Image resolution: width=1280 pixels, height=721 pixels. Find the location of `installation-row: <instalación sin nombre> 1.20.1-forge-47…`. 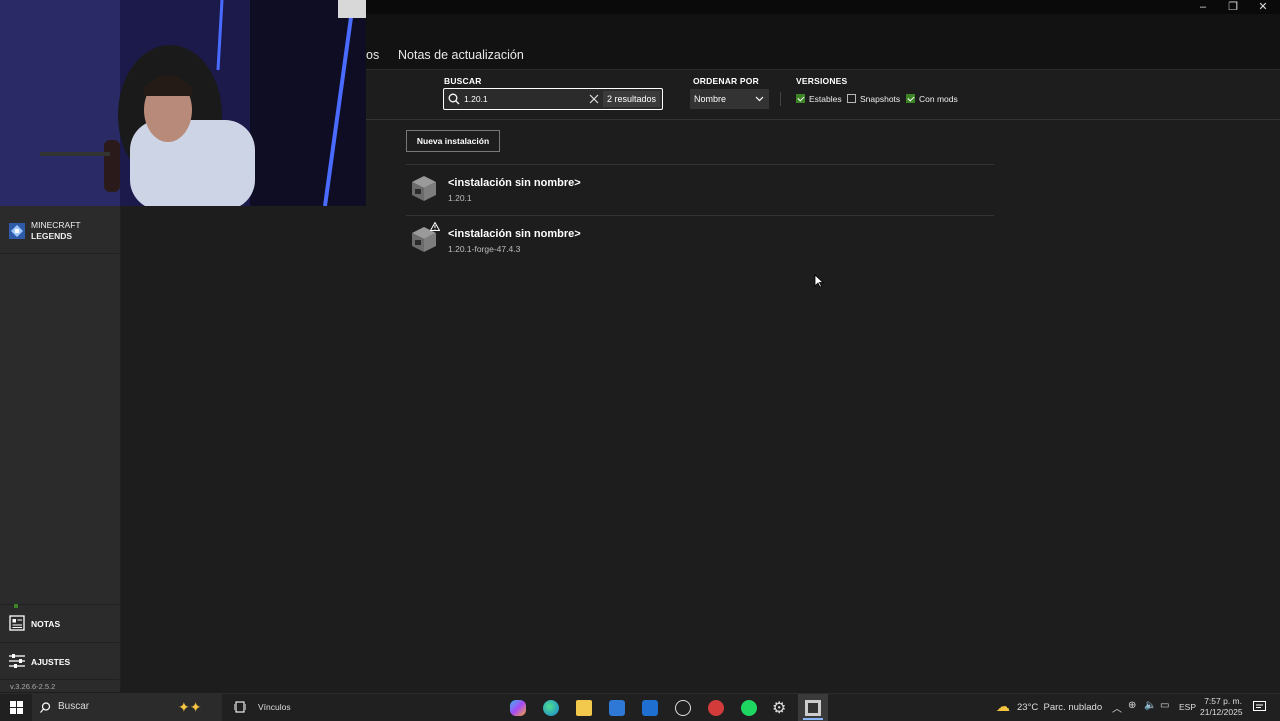

installation-row: <instalación sin nombre> 1.20.1-forge-47… is located at coordinates (700, 241).